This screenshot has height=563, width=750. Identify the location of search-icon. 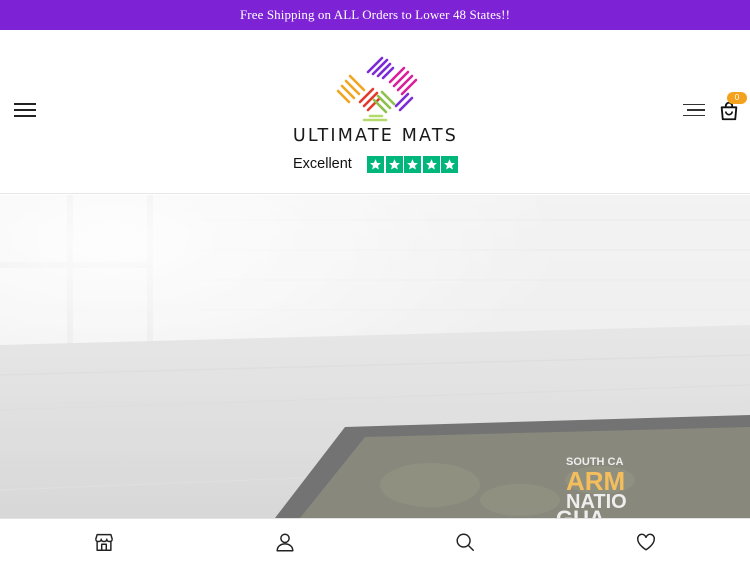
(465, 542).